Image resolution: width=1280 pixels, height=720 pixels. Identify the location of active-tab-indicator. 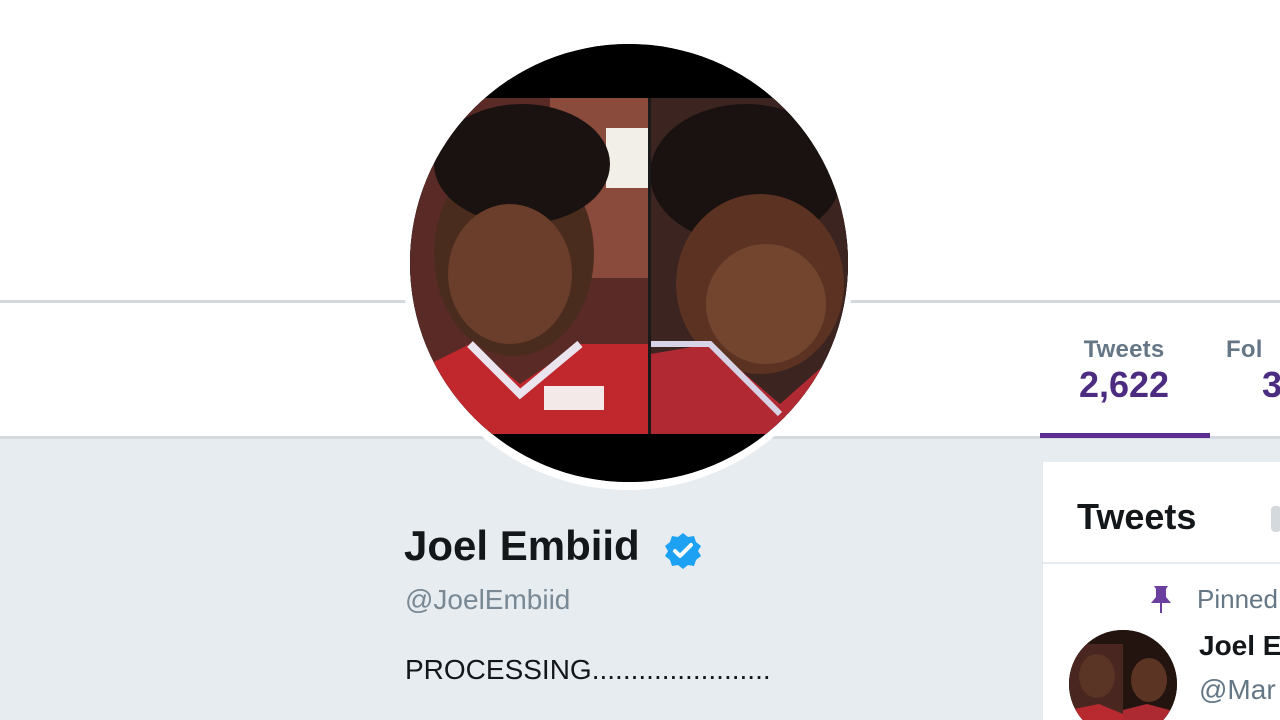
(1125, 435).